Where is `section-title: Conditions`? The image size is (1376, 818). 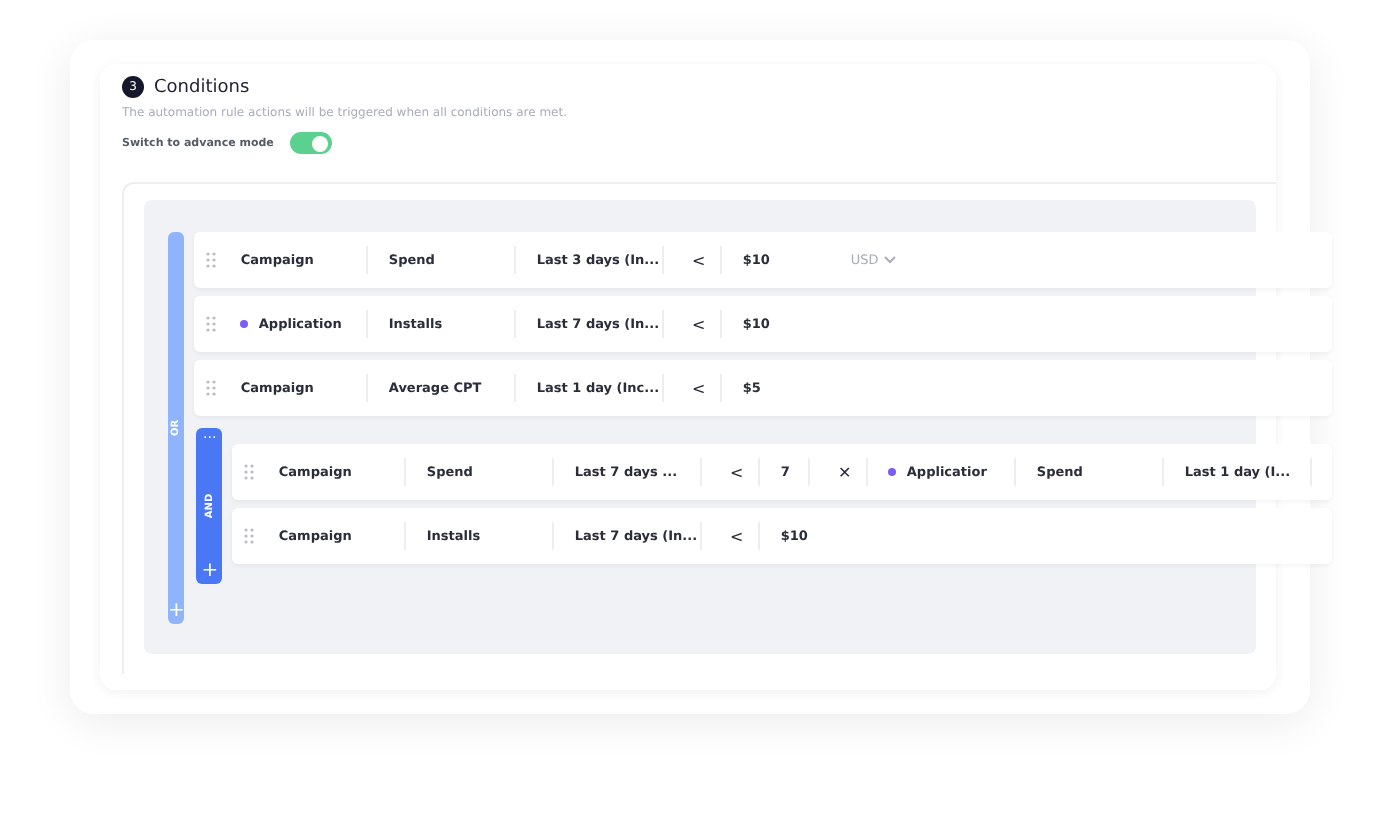
section-title: Conditions is located at coordinates (202, 87).